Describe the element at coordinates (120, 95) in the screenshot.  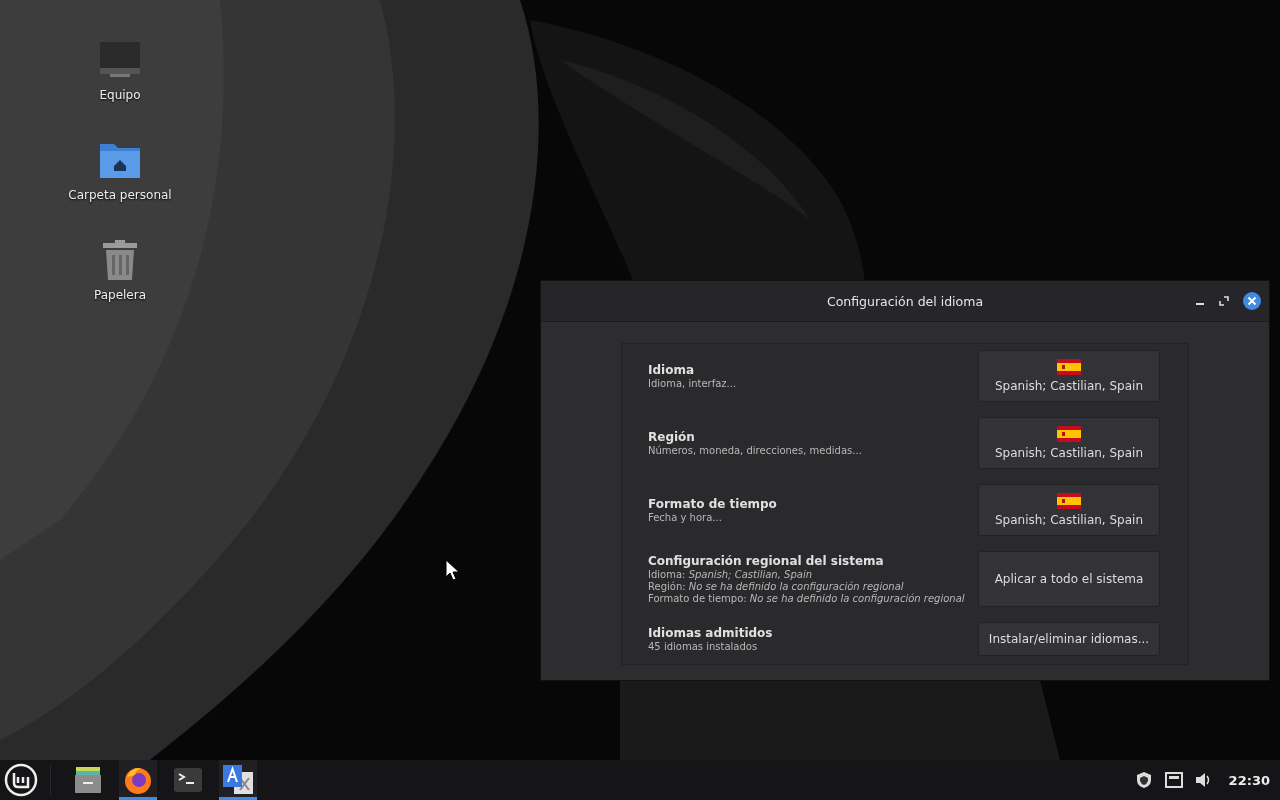
I see `desktop-icon-label: Equipo` at that location.